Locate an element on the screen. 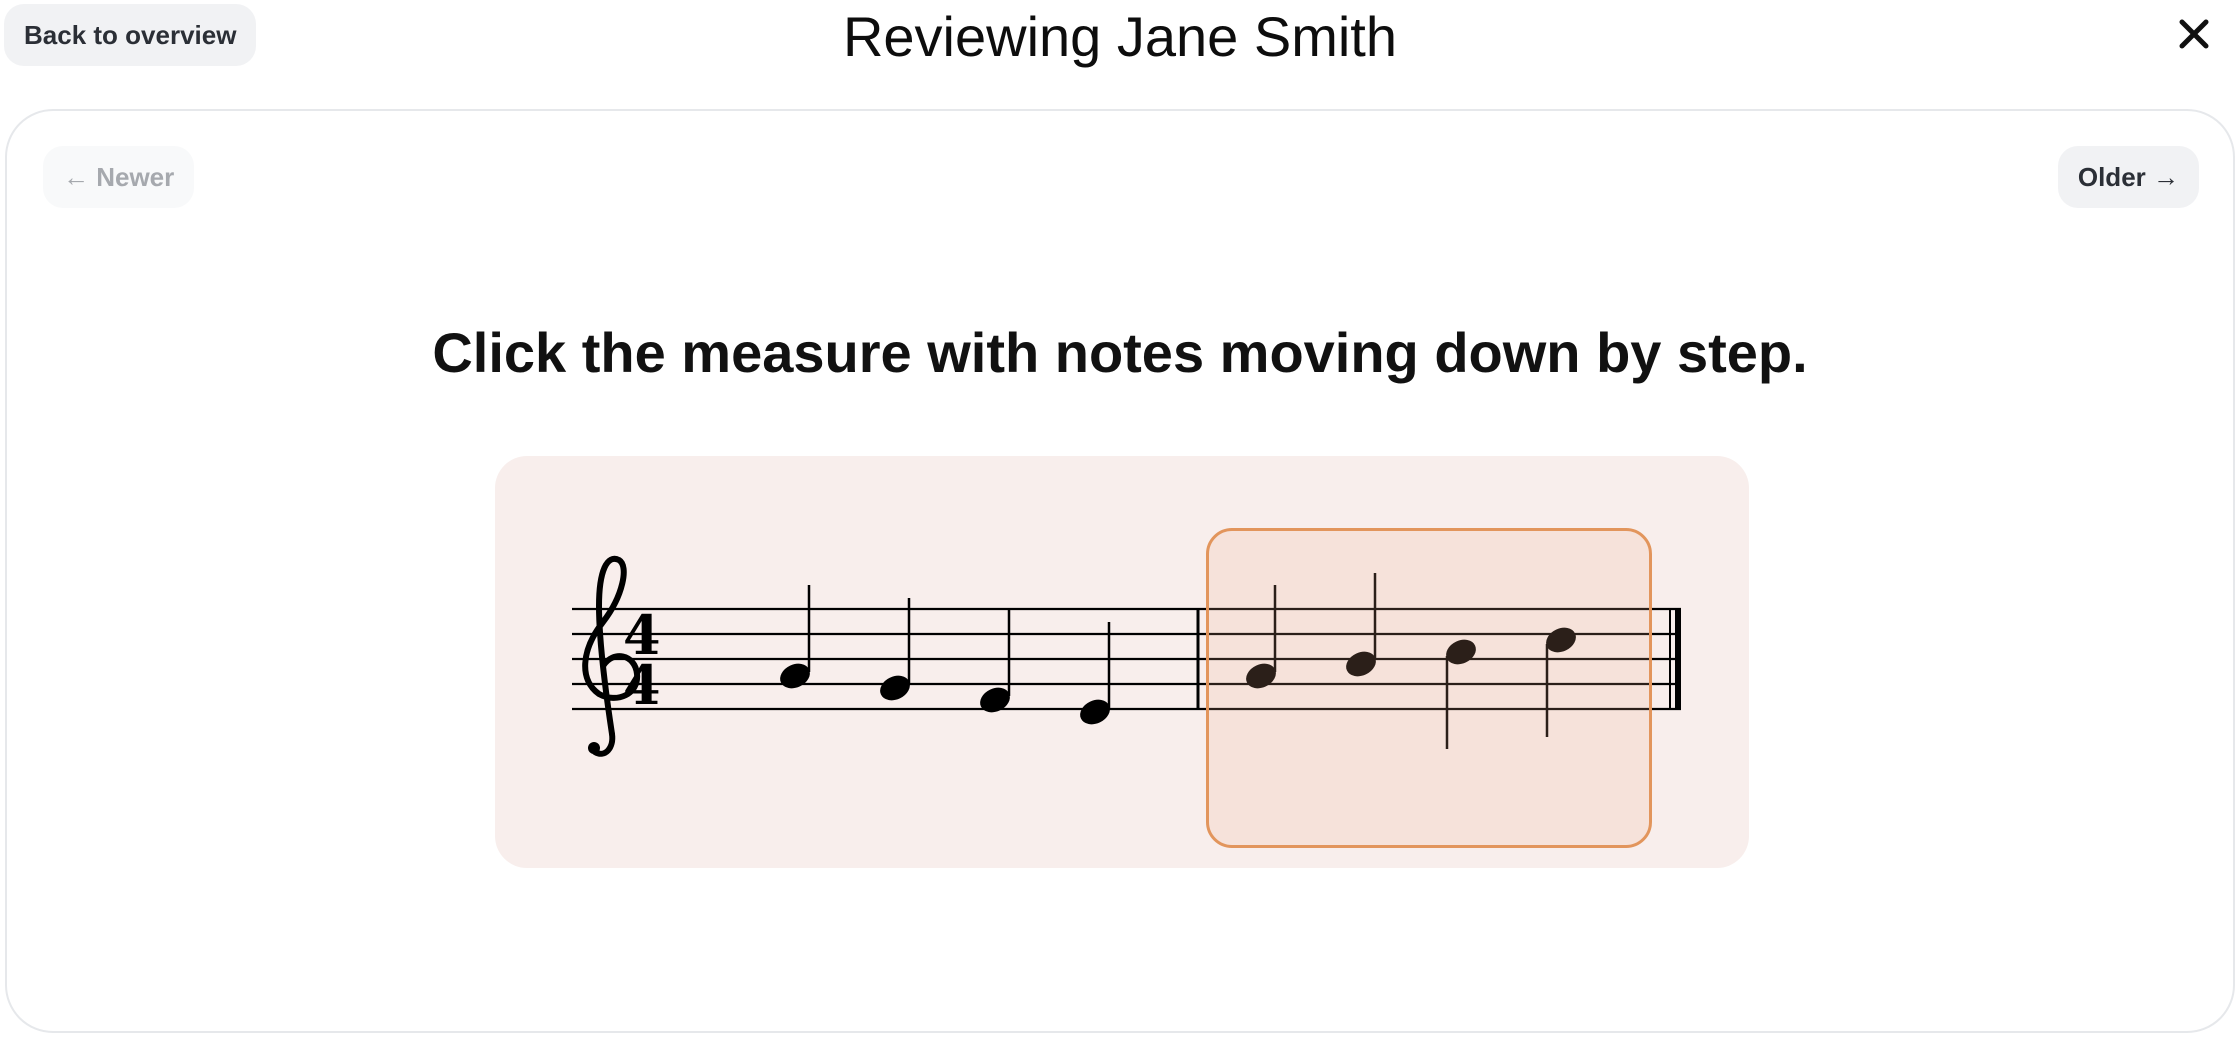  close-icon is located at coordinates (2194, 34).